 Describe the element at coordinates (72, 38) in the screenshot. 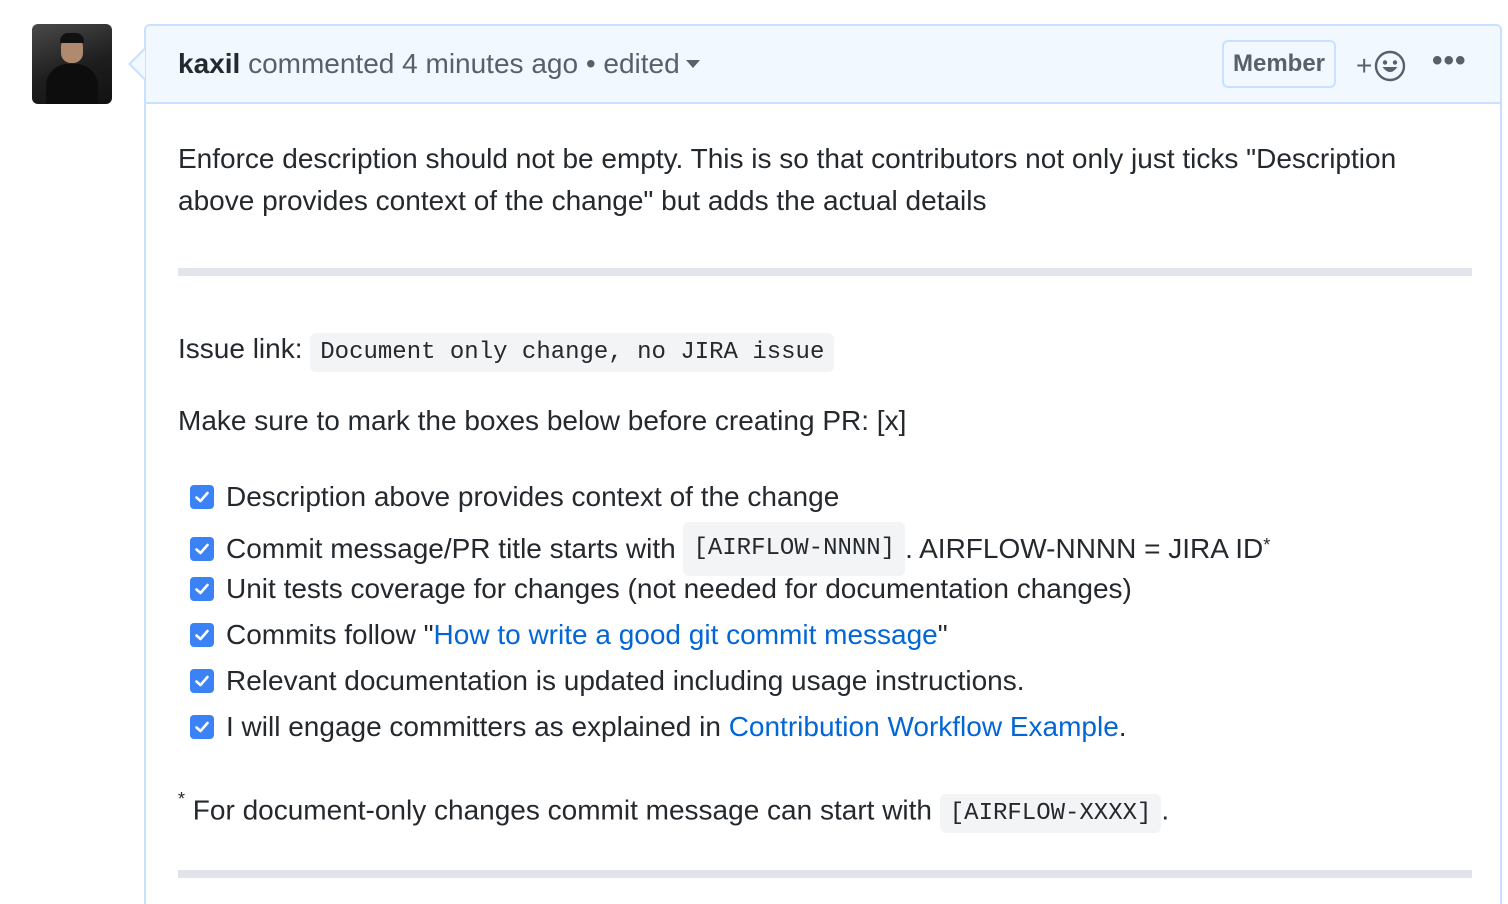

I see `avatar-figure-hair` at that location.